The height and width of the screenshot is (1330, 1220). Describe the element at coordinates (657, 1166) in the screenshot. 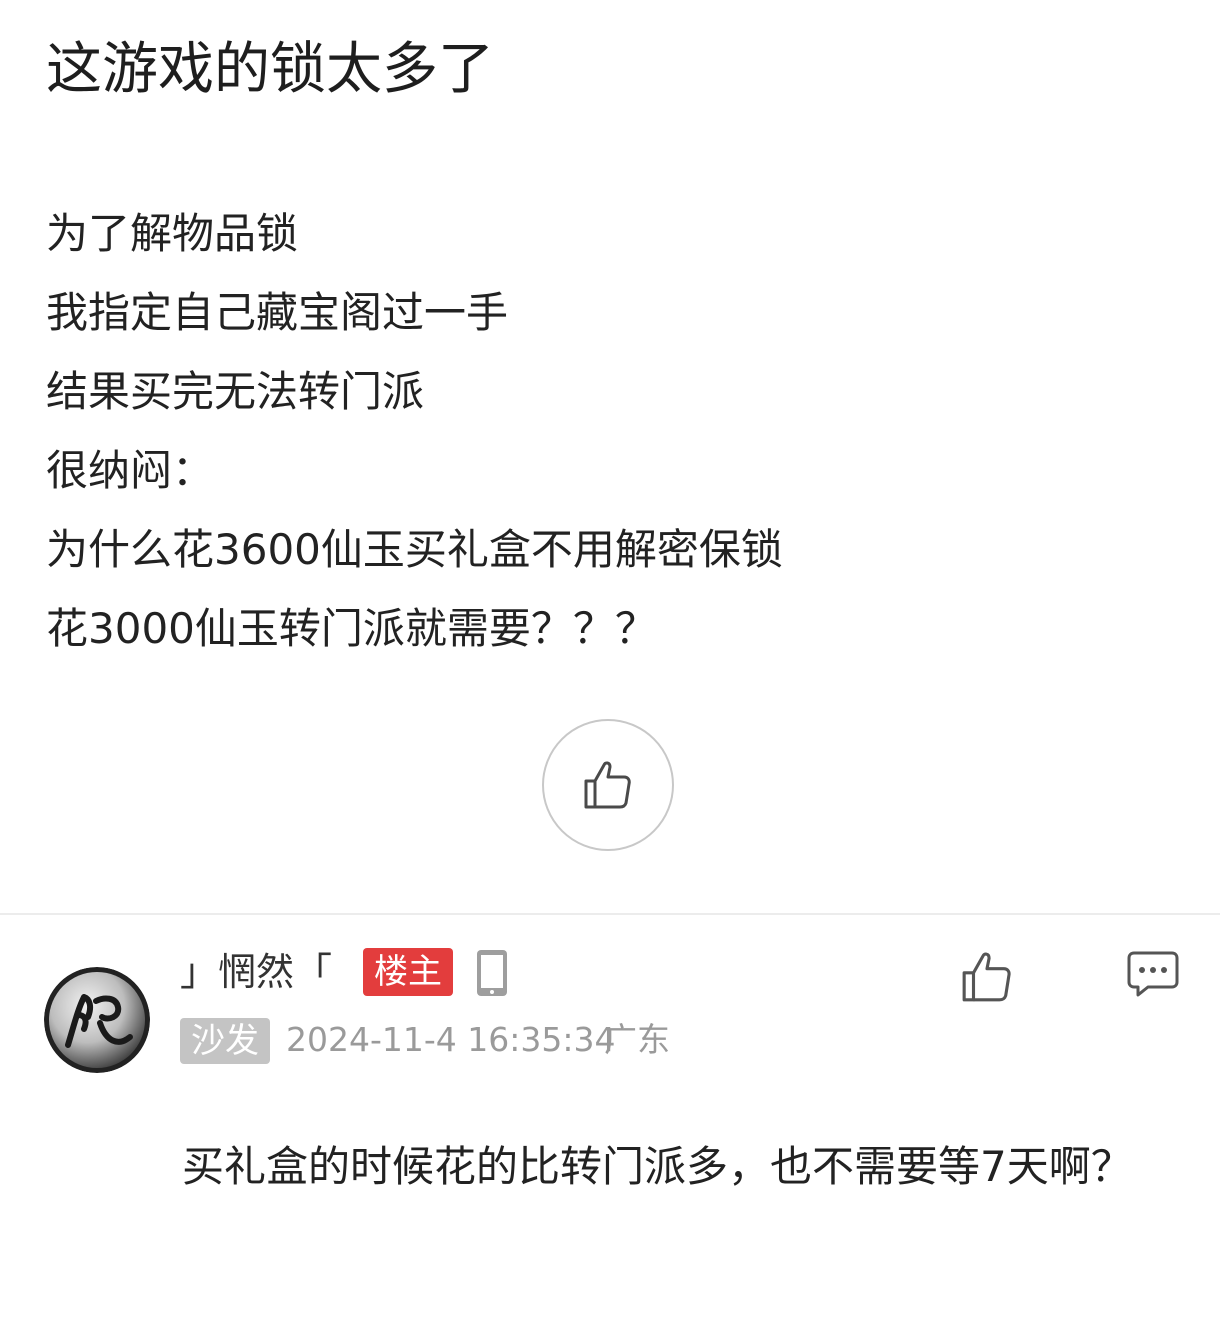

I see `reply-text: 买礼盒的时候花的比转门派多，也不需要等7天啊？` at that location.